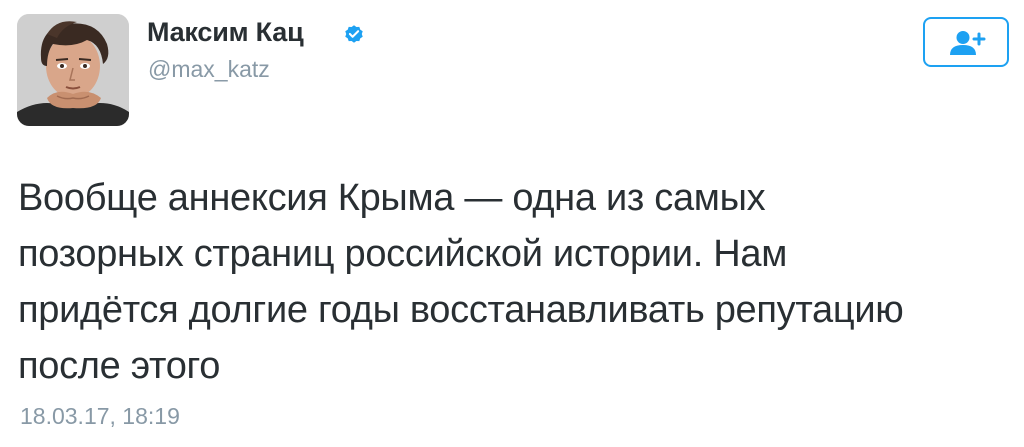 The height and width of the screenshot is (447, 1024). What do you see at coordinates (403, 254) in the screenshot?
I see `tweet-text-line: позорных страниц российской истории. Нам` at bounding box center [403, 254].